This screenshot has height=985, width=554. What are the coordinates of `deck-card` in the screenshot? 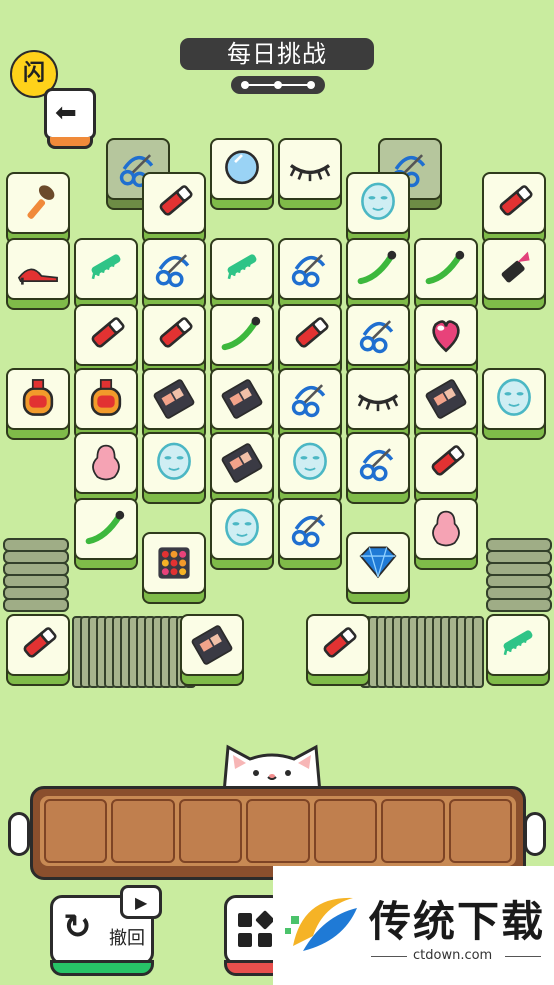 It's located at (478, 652).